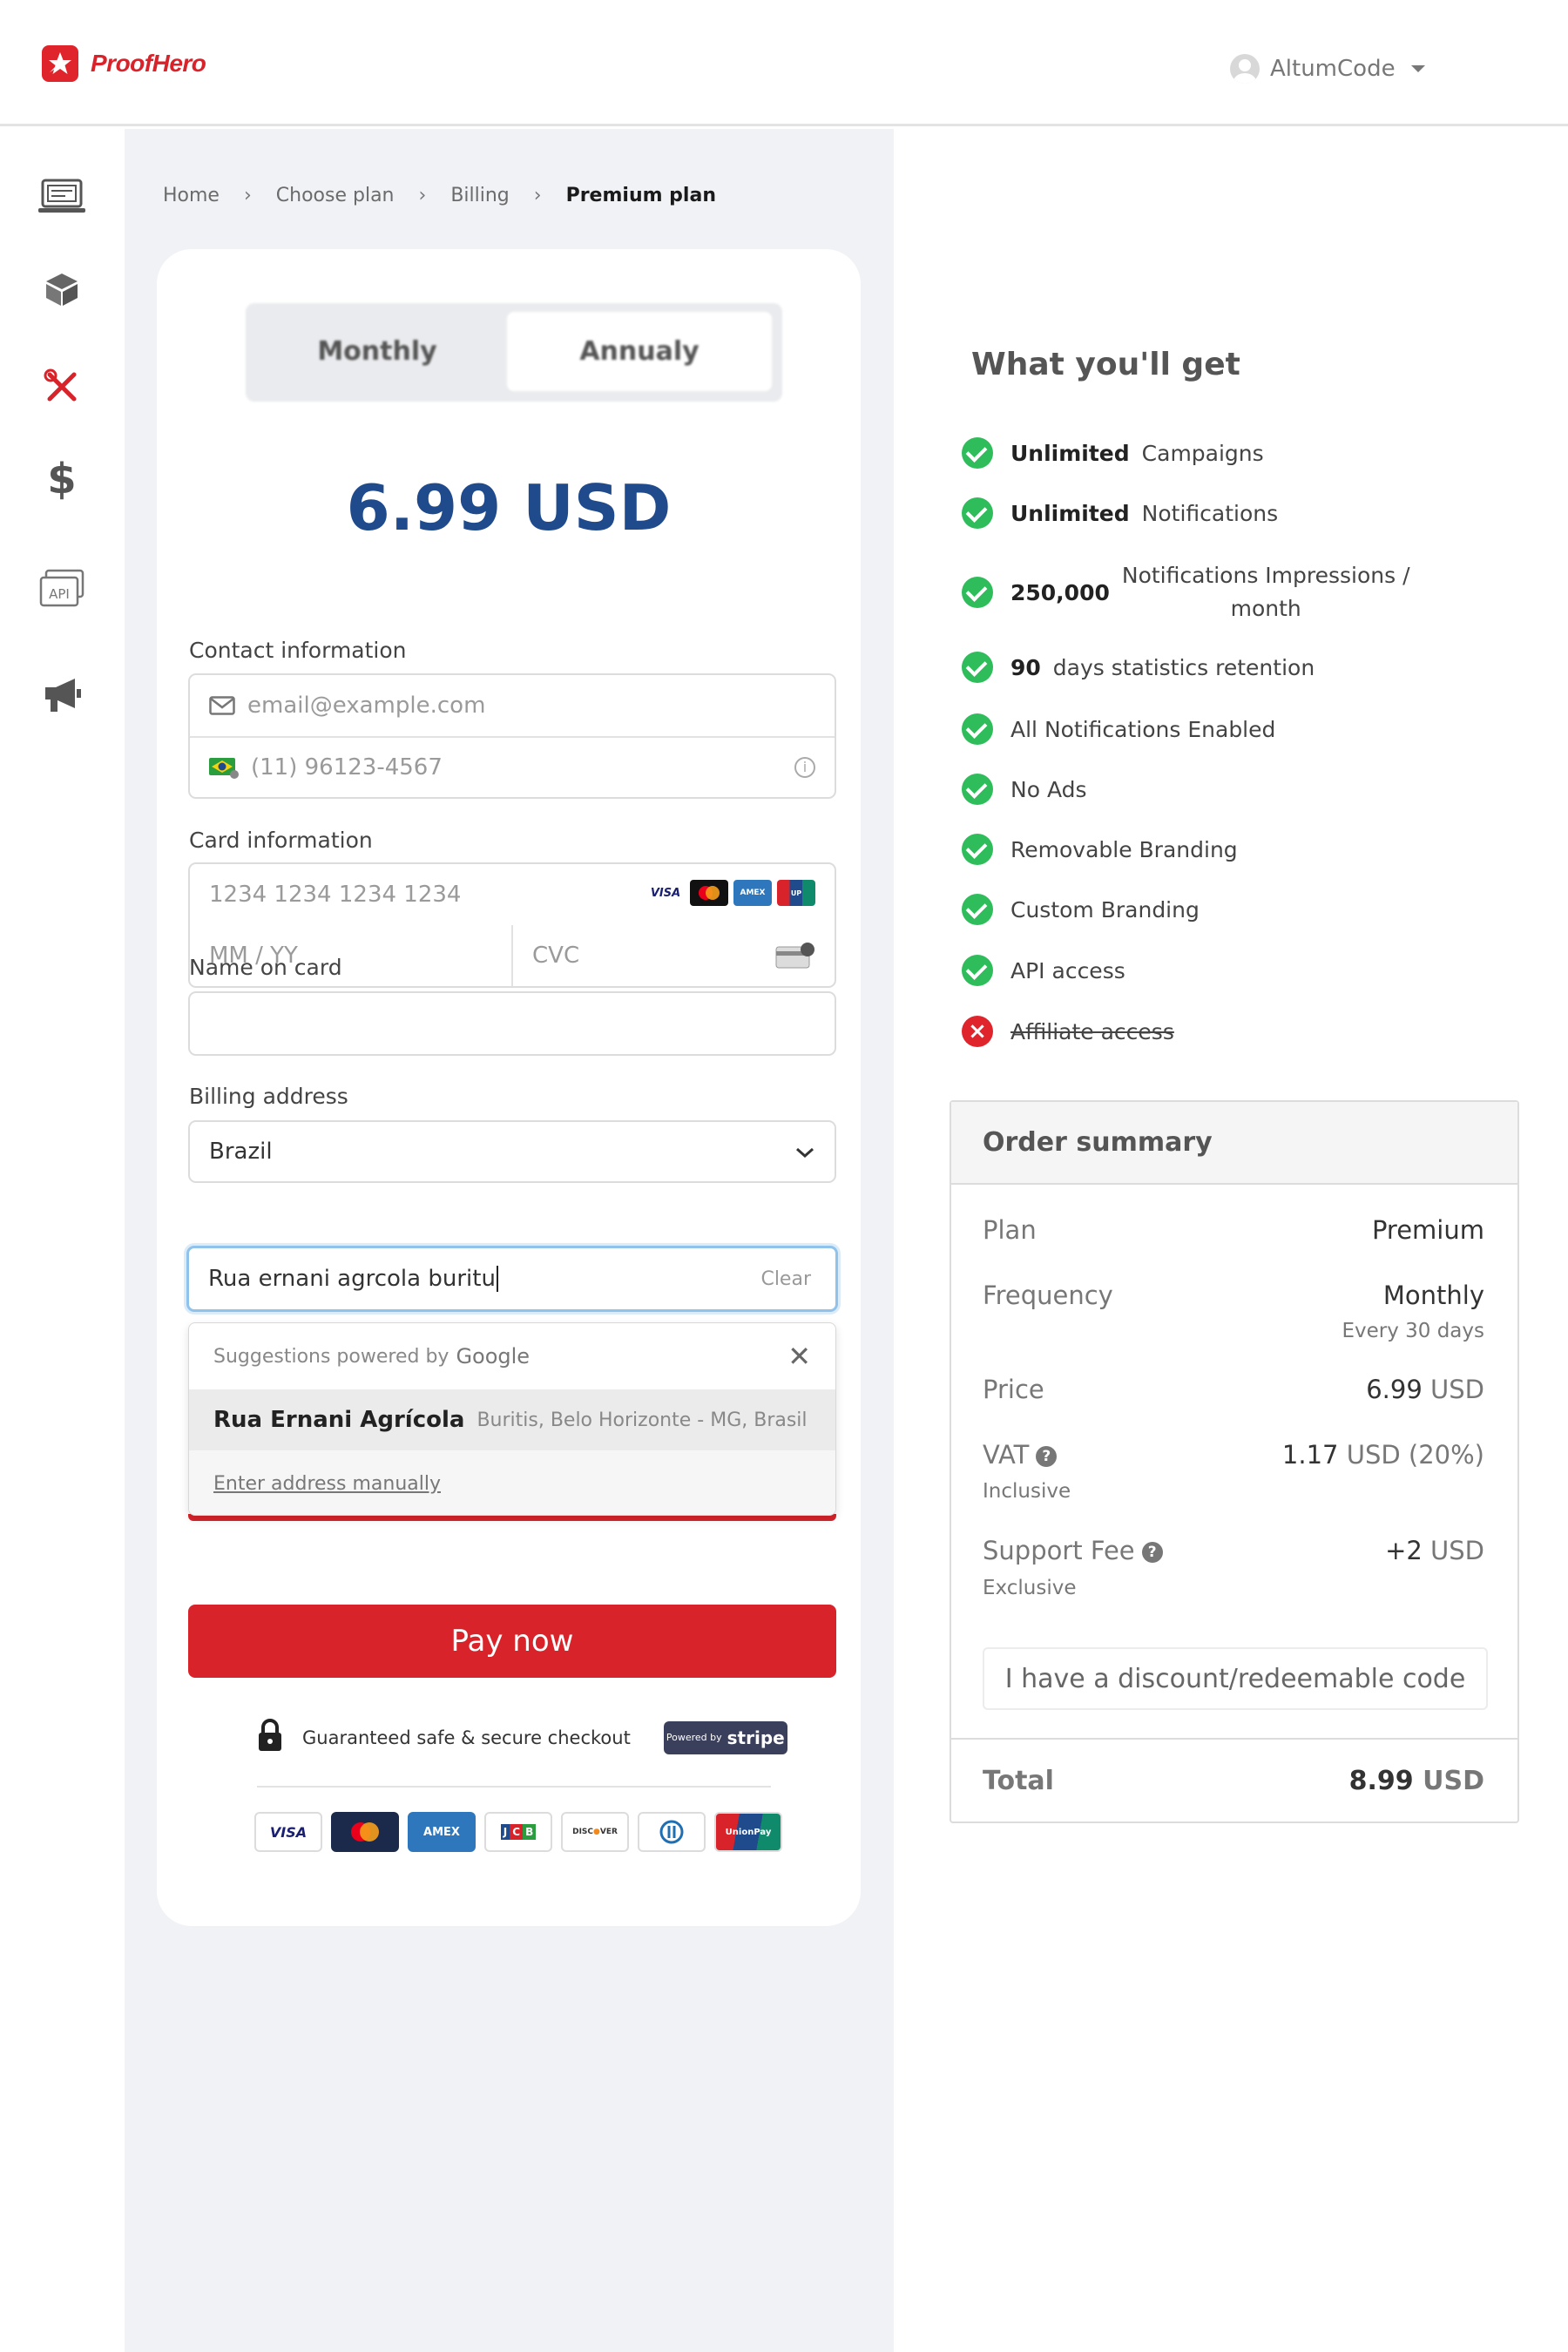  What do you see at coordinates (556, 956) in the screenshot?
I see `cvc-placeholder: CVC` at bounding box center [556, 956].